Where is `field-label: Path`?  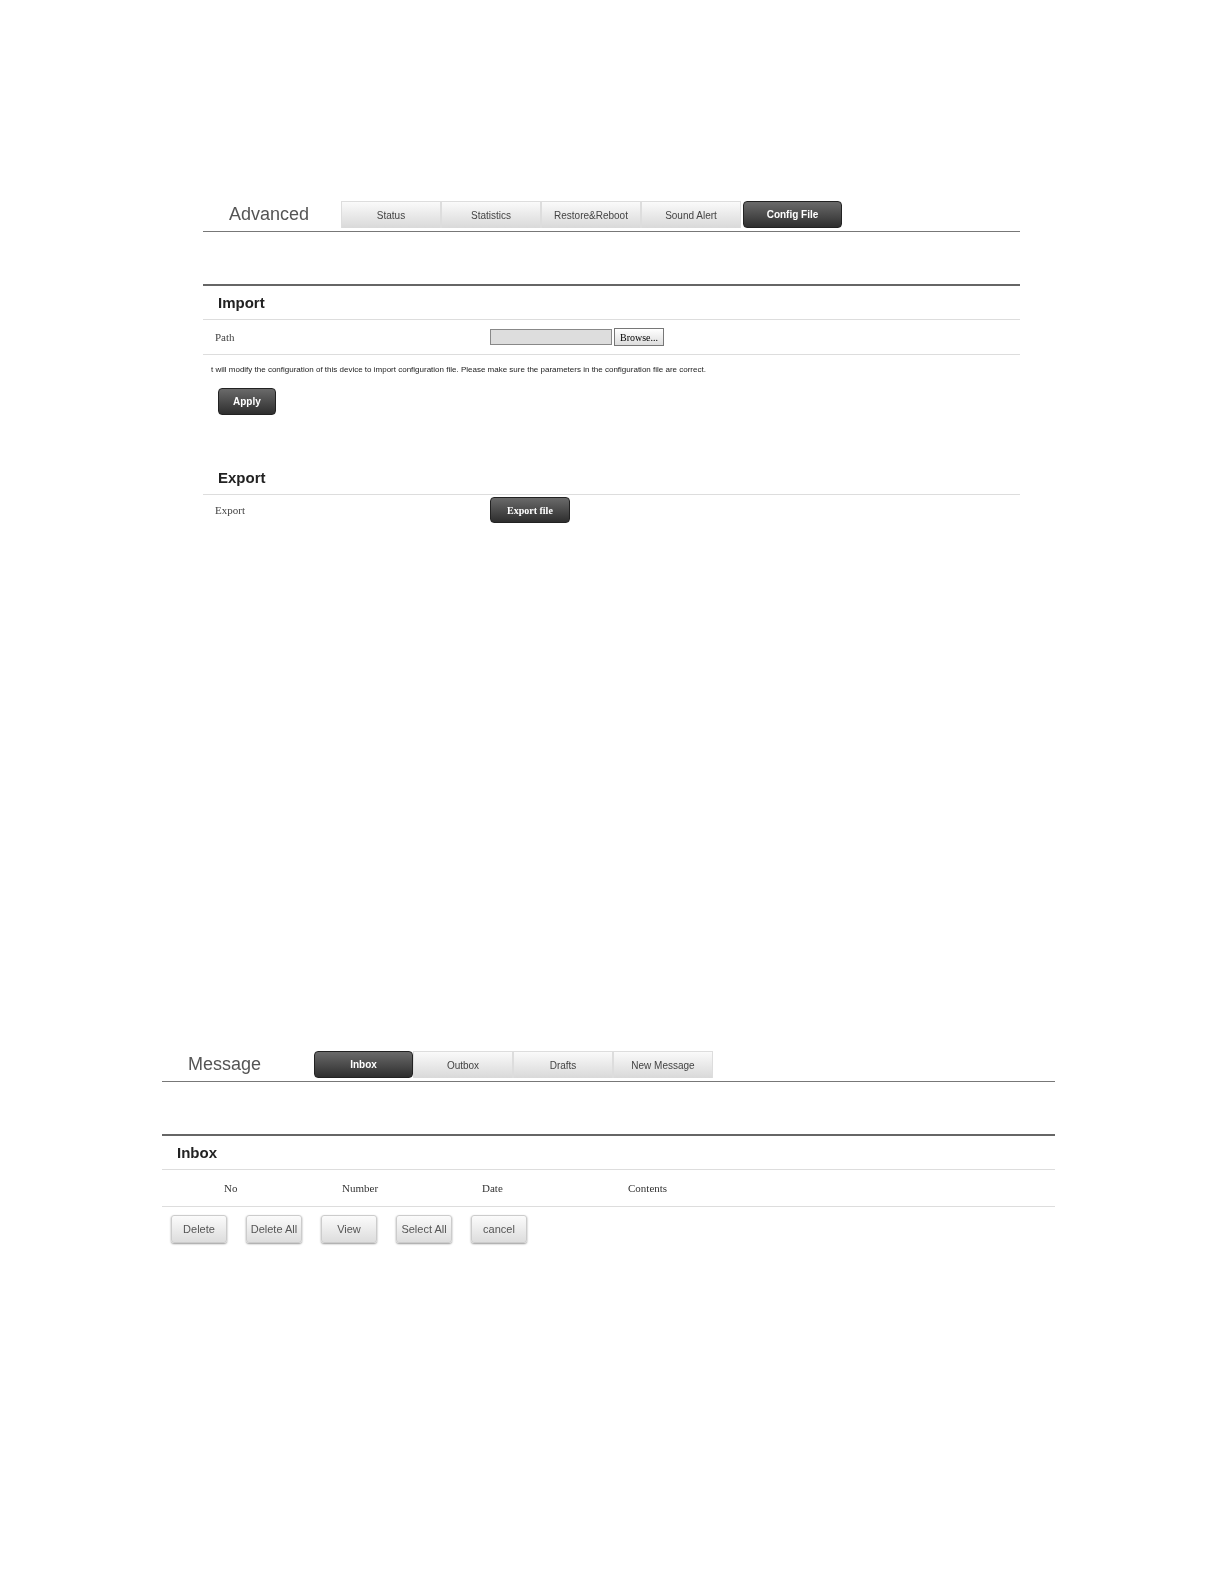
field-label: Path is located at coordinates (225, 337).